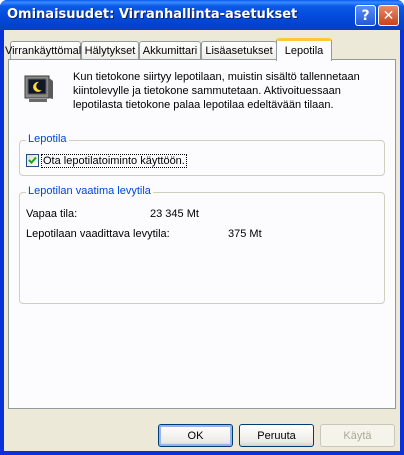 The height and width of the screenshot is (455, 404). Describe the element at coordinates (110, 50) in the screenshot. I see `tab-alarms: Hälytykset` at that location.